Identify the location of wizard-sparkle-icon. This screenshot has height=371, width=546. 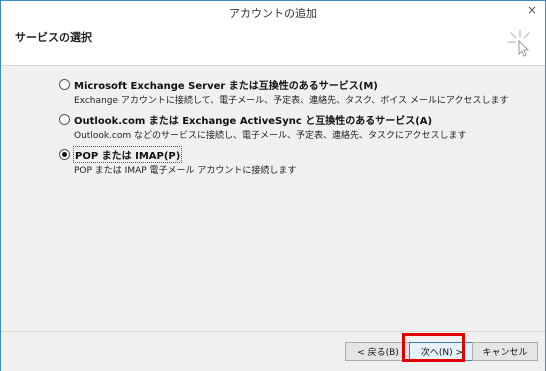
(518, 43).